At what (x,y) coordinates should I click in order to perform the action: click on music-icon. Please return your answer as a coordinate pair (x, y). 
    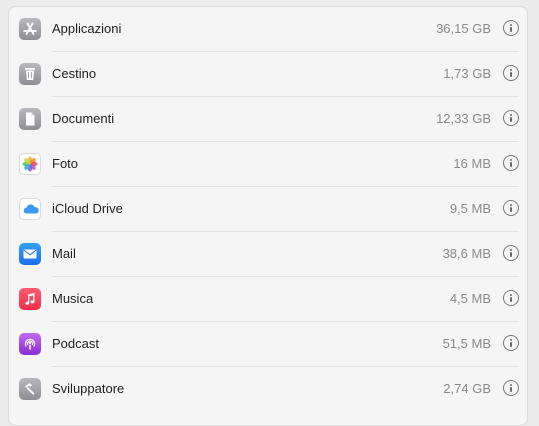
    Looking at the image, I should click on (30, 299).